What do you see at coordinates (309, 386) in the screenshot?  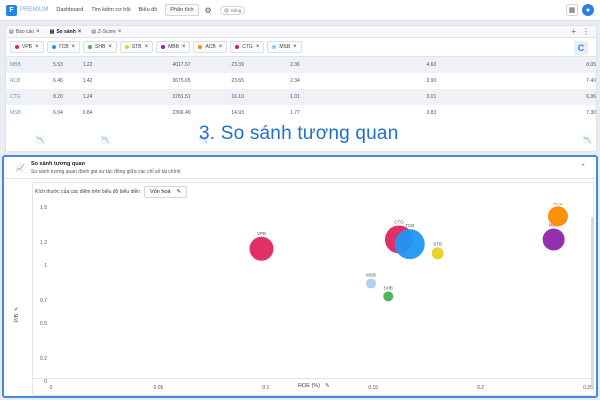 I see `x-axis-label: ROE (%)` at bounding box center [309, 386].